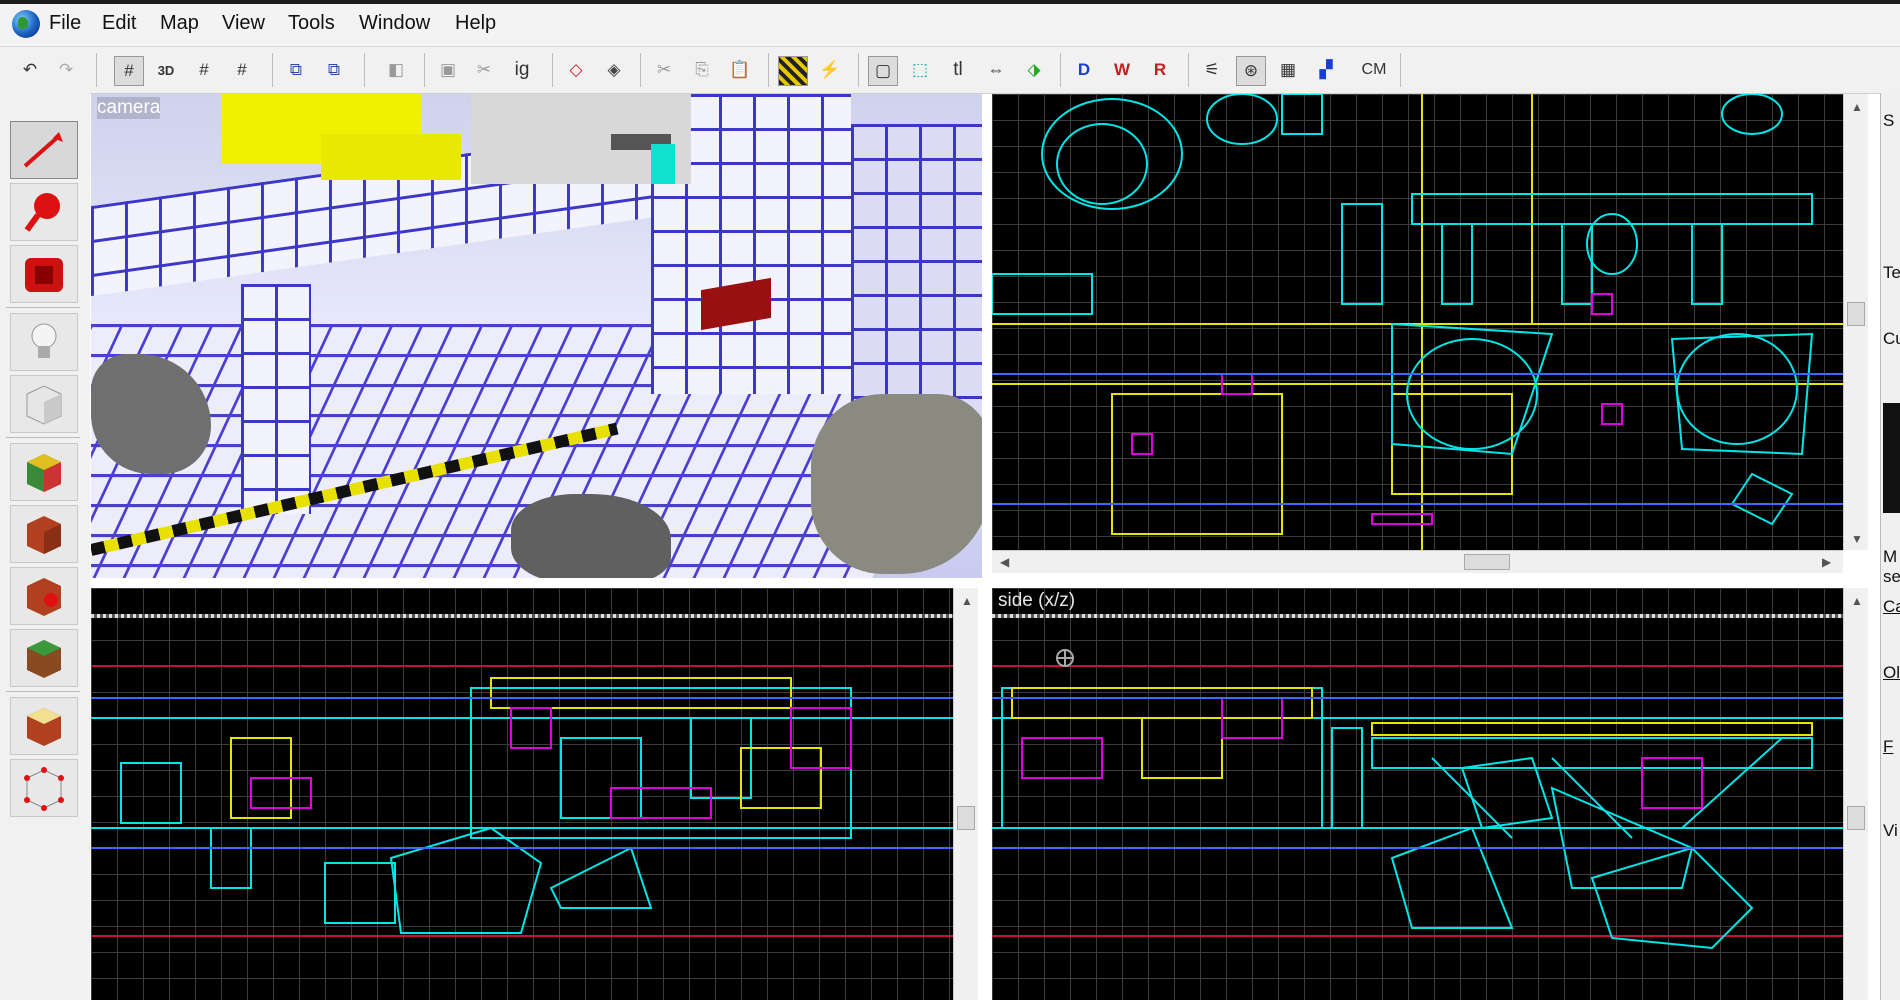 The height and width of the screenshot is (1000, 1900). What do you see at coordinates (1037, 600) in the screenshot?
I see `side-view-label: side (x/z)` at bounding box center [1037, 600].